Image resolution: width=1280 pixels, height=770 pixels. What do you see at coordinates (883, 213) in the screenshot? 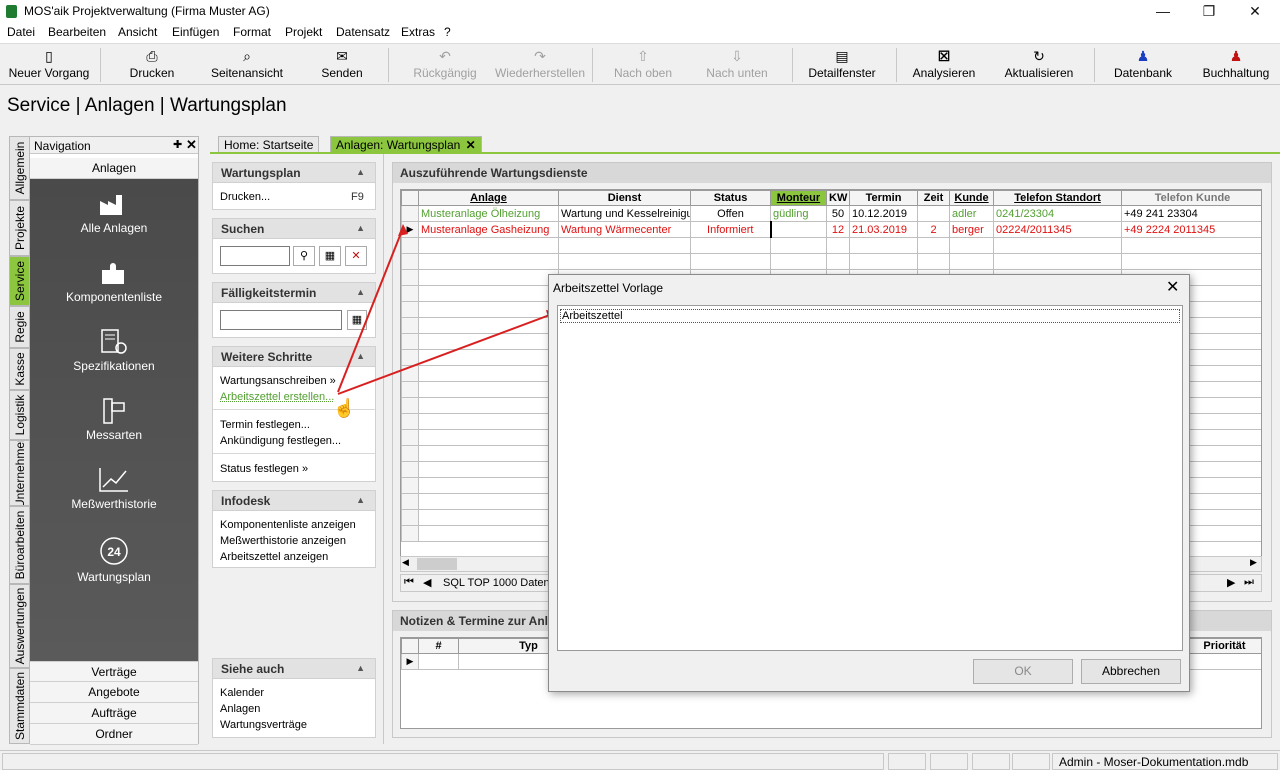
I see `cell-termin: 10.12.2019` at bounding box center [883, 213].